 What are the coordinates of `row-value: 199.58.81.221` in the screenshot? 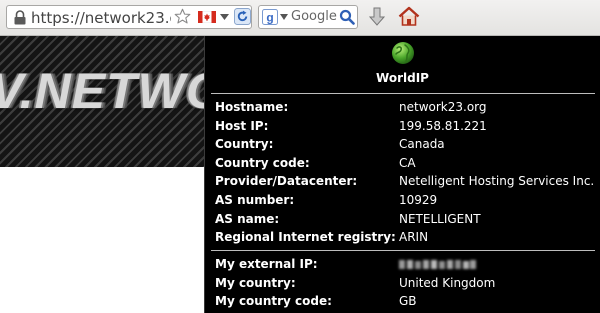 It's located at (443, 125).